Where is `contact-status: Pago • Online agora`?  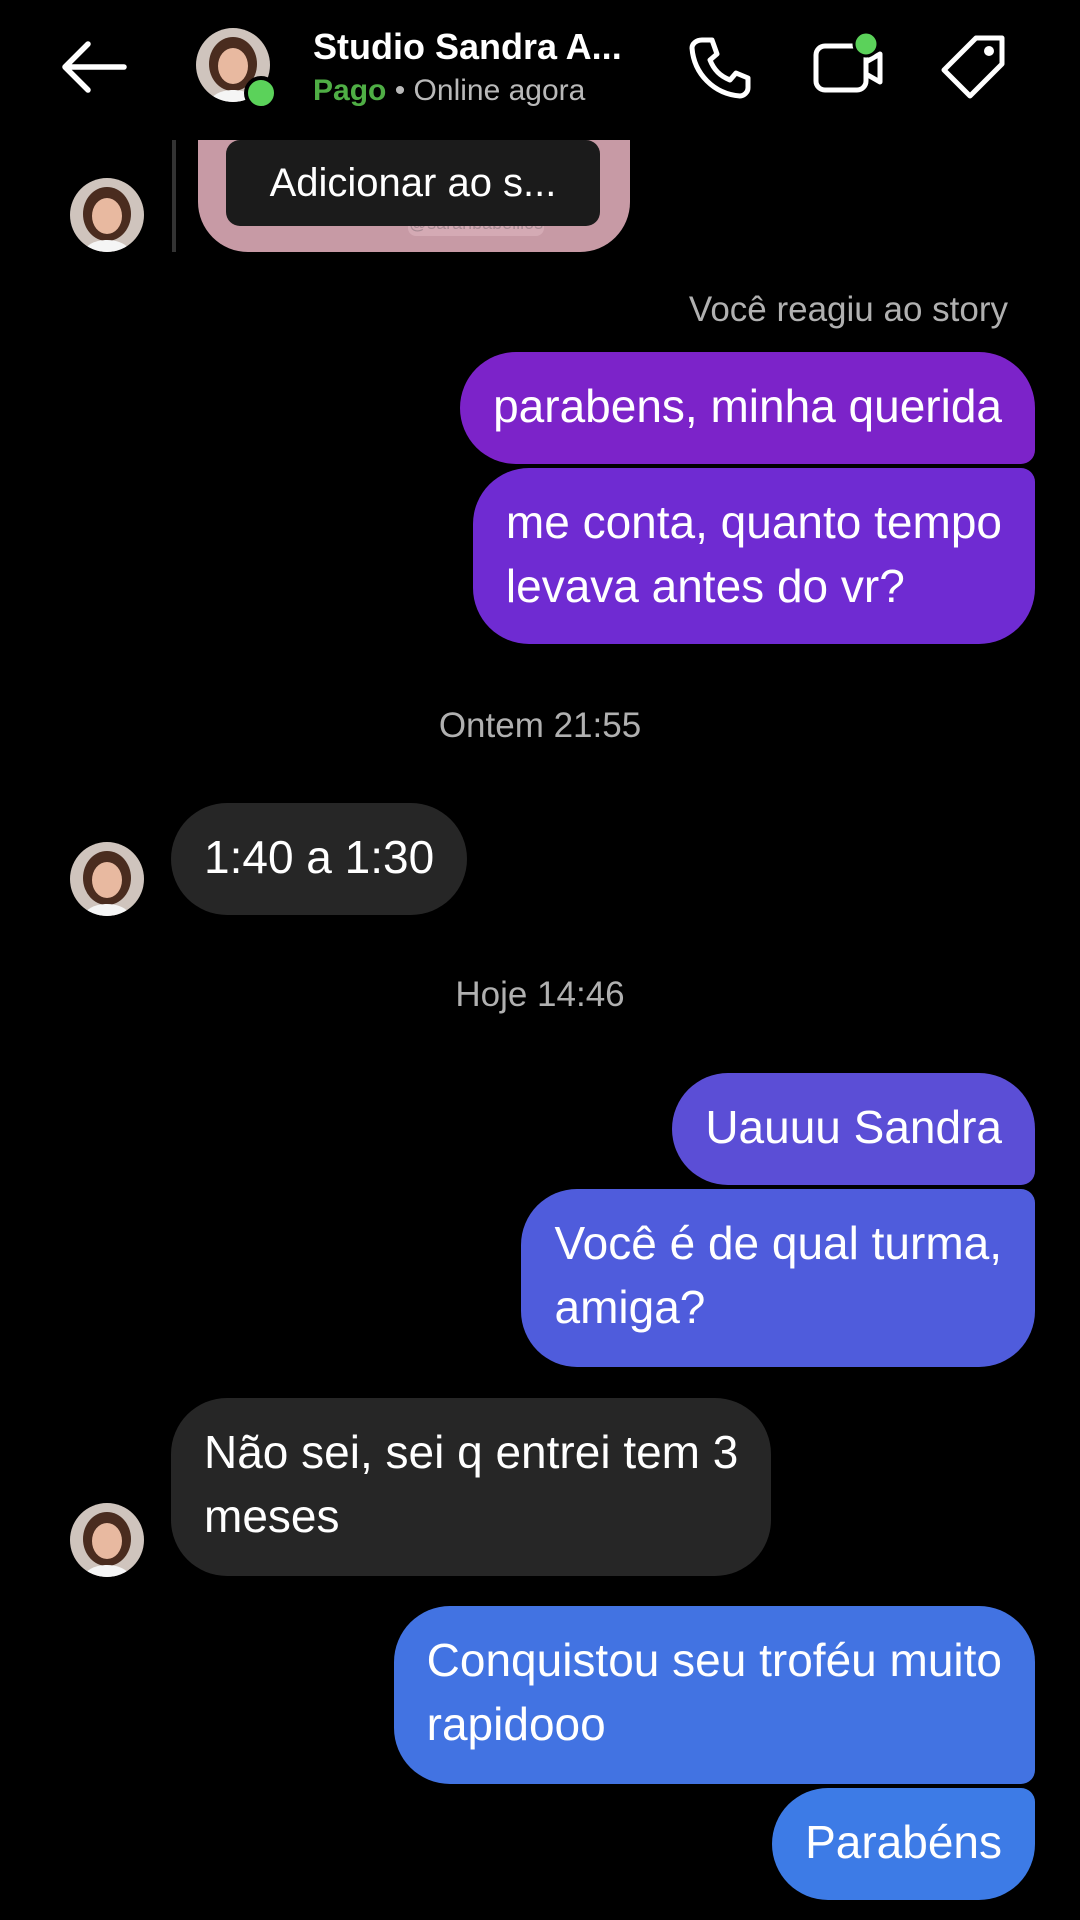
contact-status: Pago • Online agora is located at coordinates (449, 91).